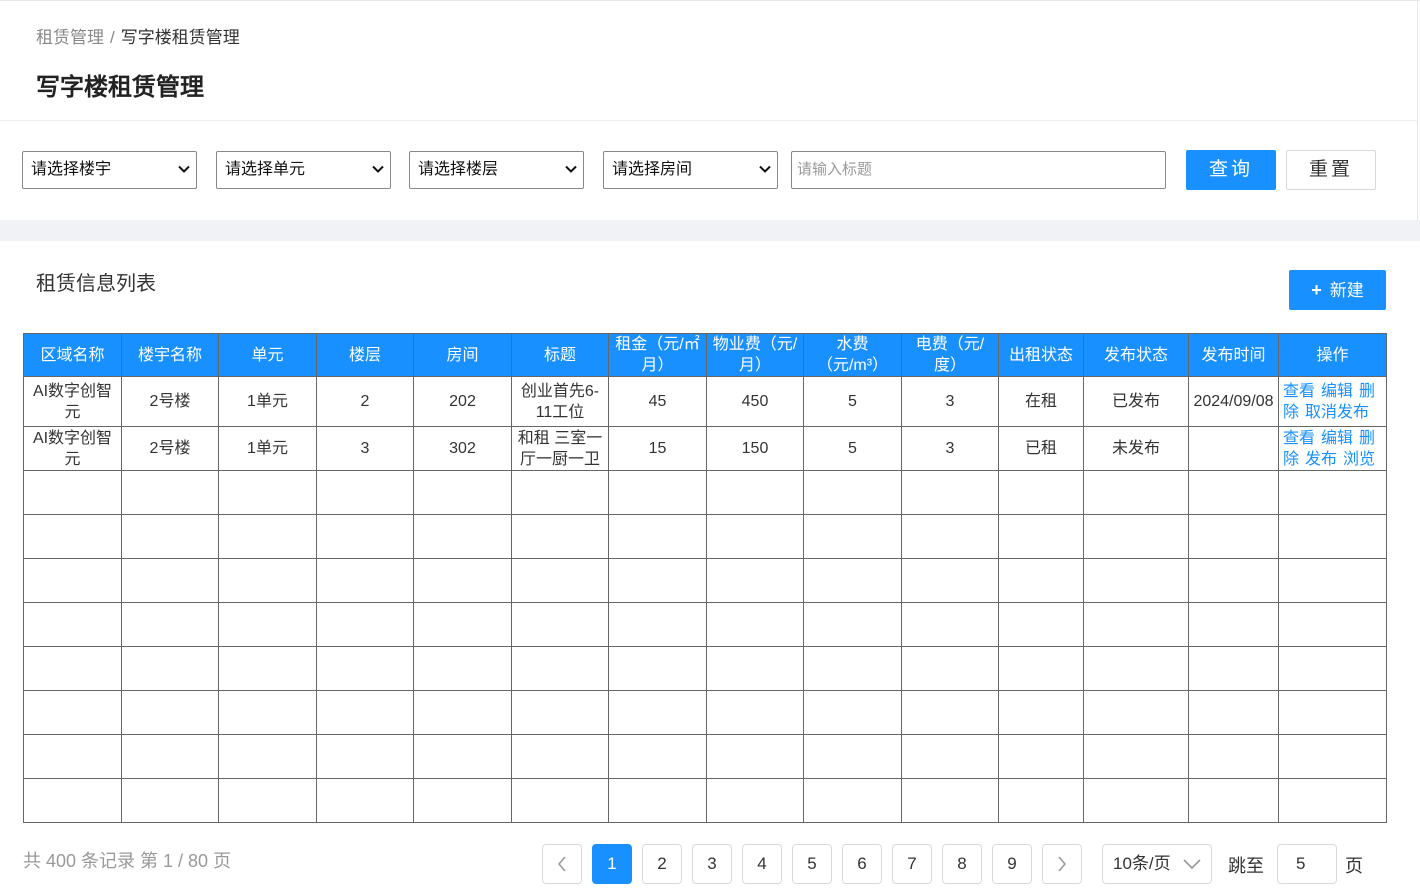 The image size is (1420, 895). Describe the element at coordinates (1332, 355) in the screenshot. I see `column-header: 操作` at that location.